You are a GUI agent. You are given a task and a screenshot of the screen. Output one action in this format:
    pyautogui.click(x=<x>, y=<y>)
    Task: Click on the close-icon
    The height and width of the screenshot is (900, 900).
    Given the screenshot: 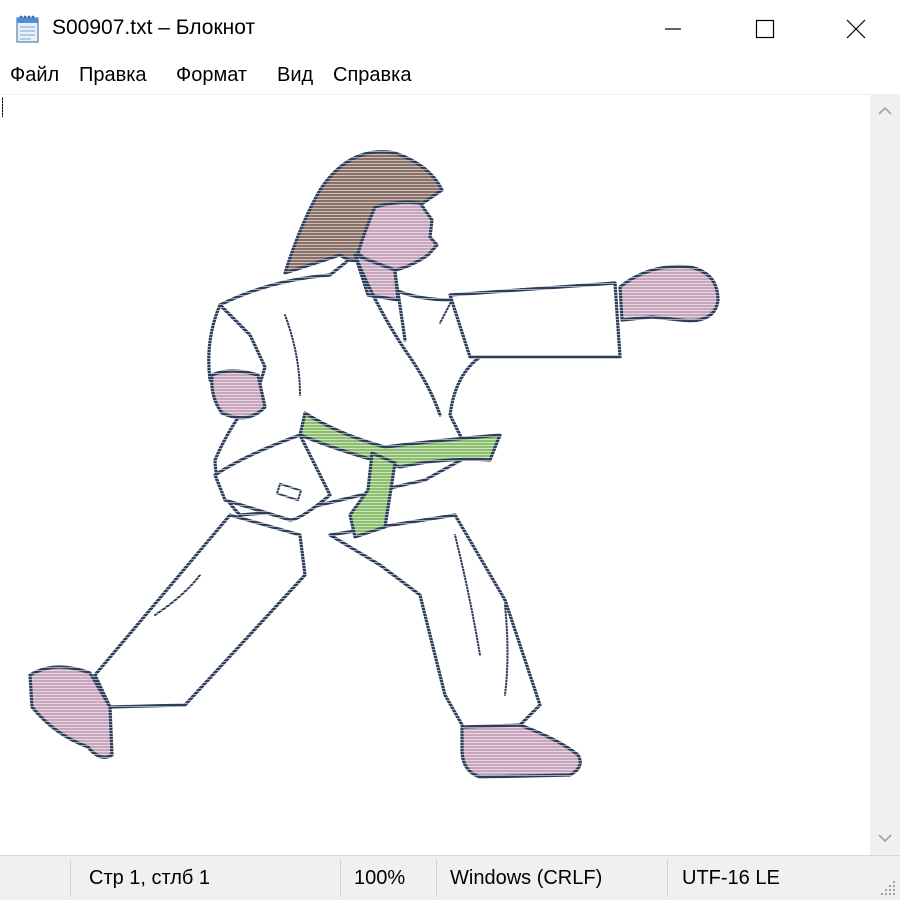 What is the action you would take?
    pyautogui.click(x=855, y=29)
    